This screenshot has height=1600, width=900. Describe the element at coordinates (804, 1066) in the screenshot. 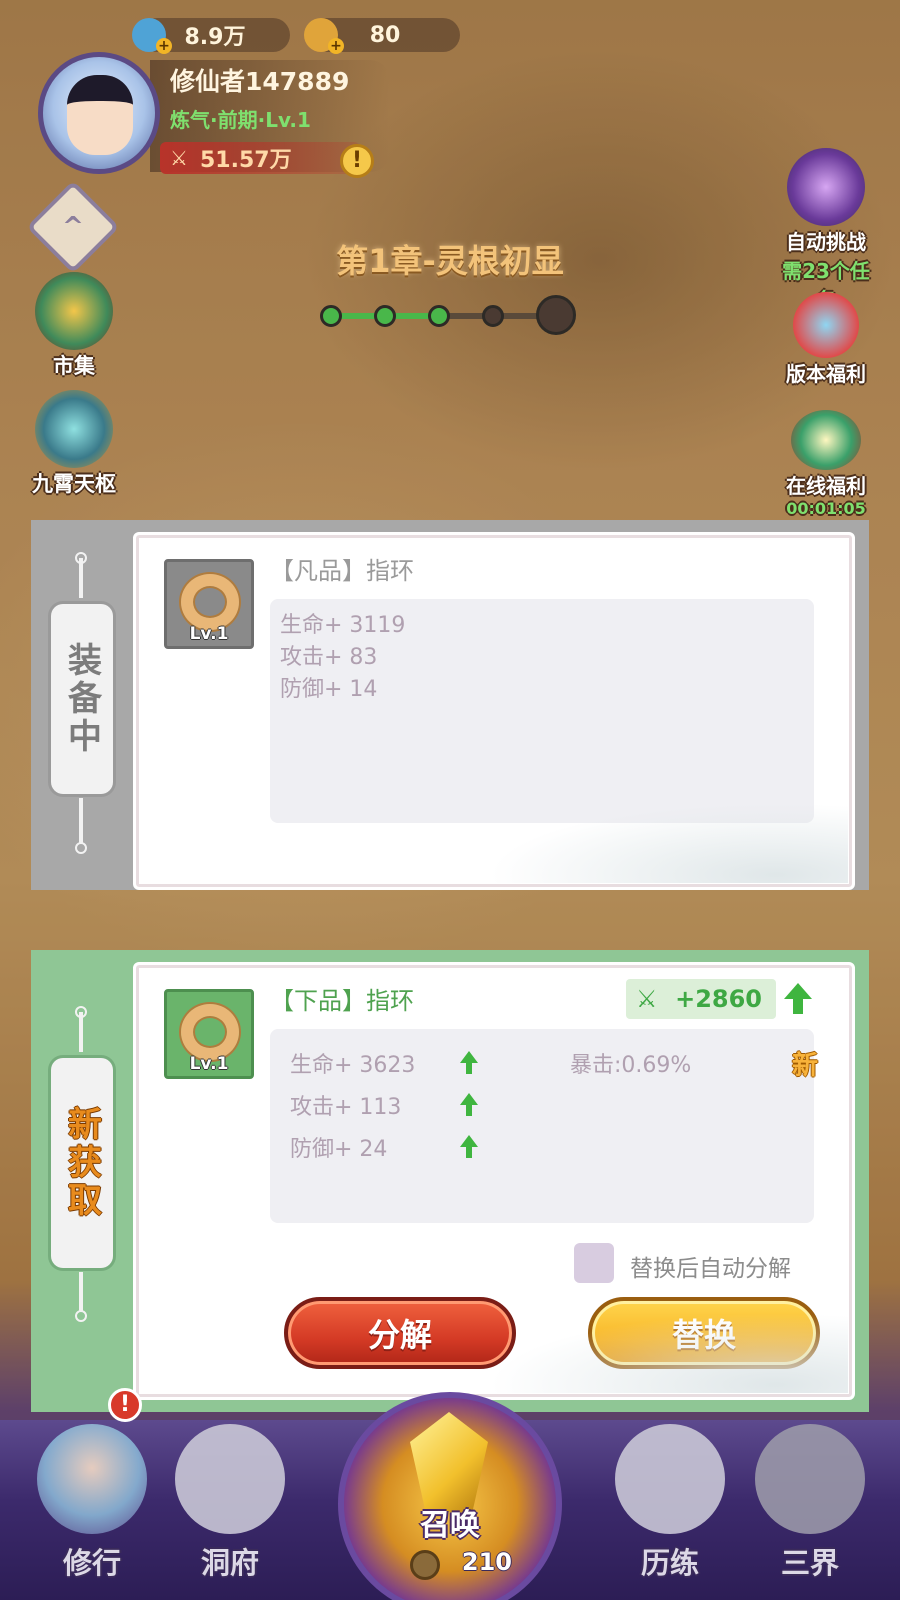

I see `new-stat-badge: 新` at that location.